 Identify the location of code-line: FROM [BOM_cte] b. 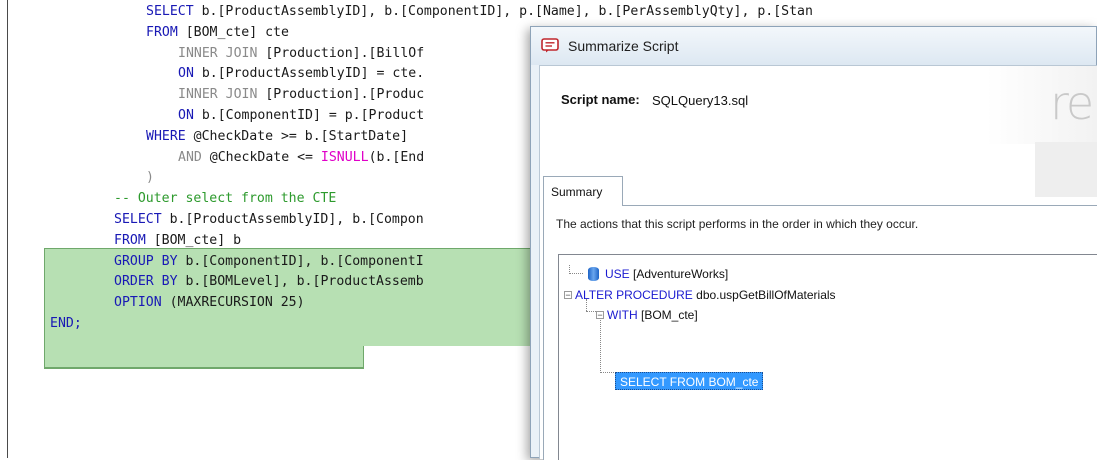
(177, 241).